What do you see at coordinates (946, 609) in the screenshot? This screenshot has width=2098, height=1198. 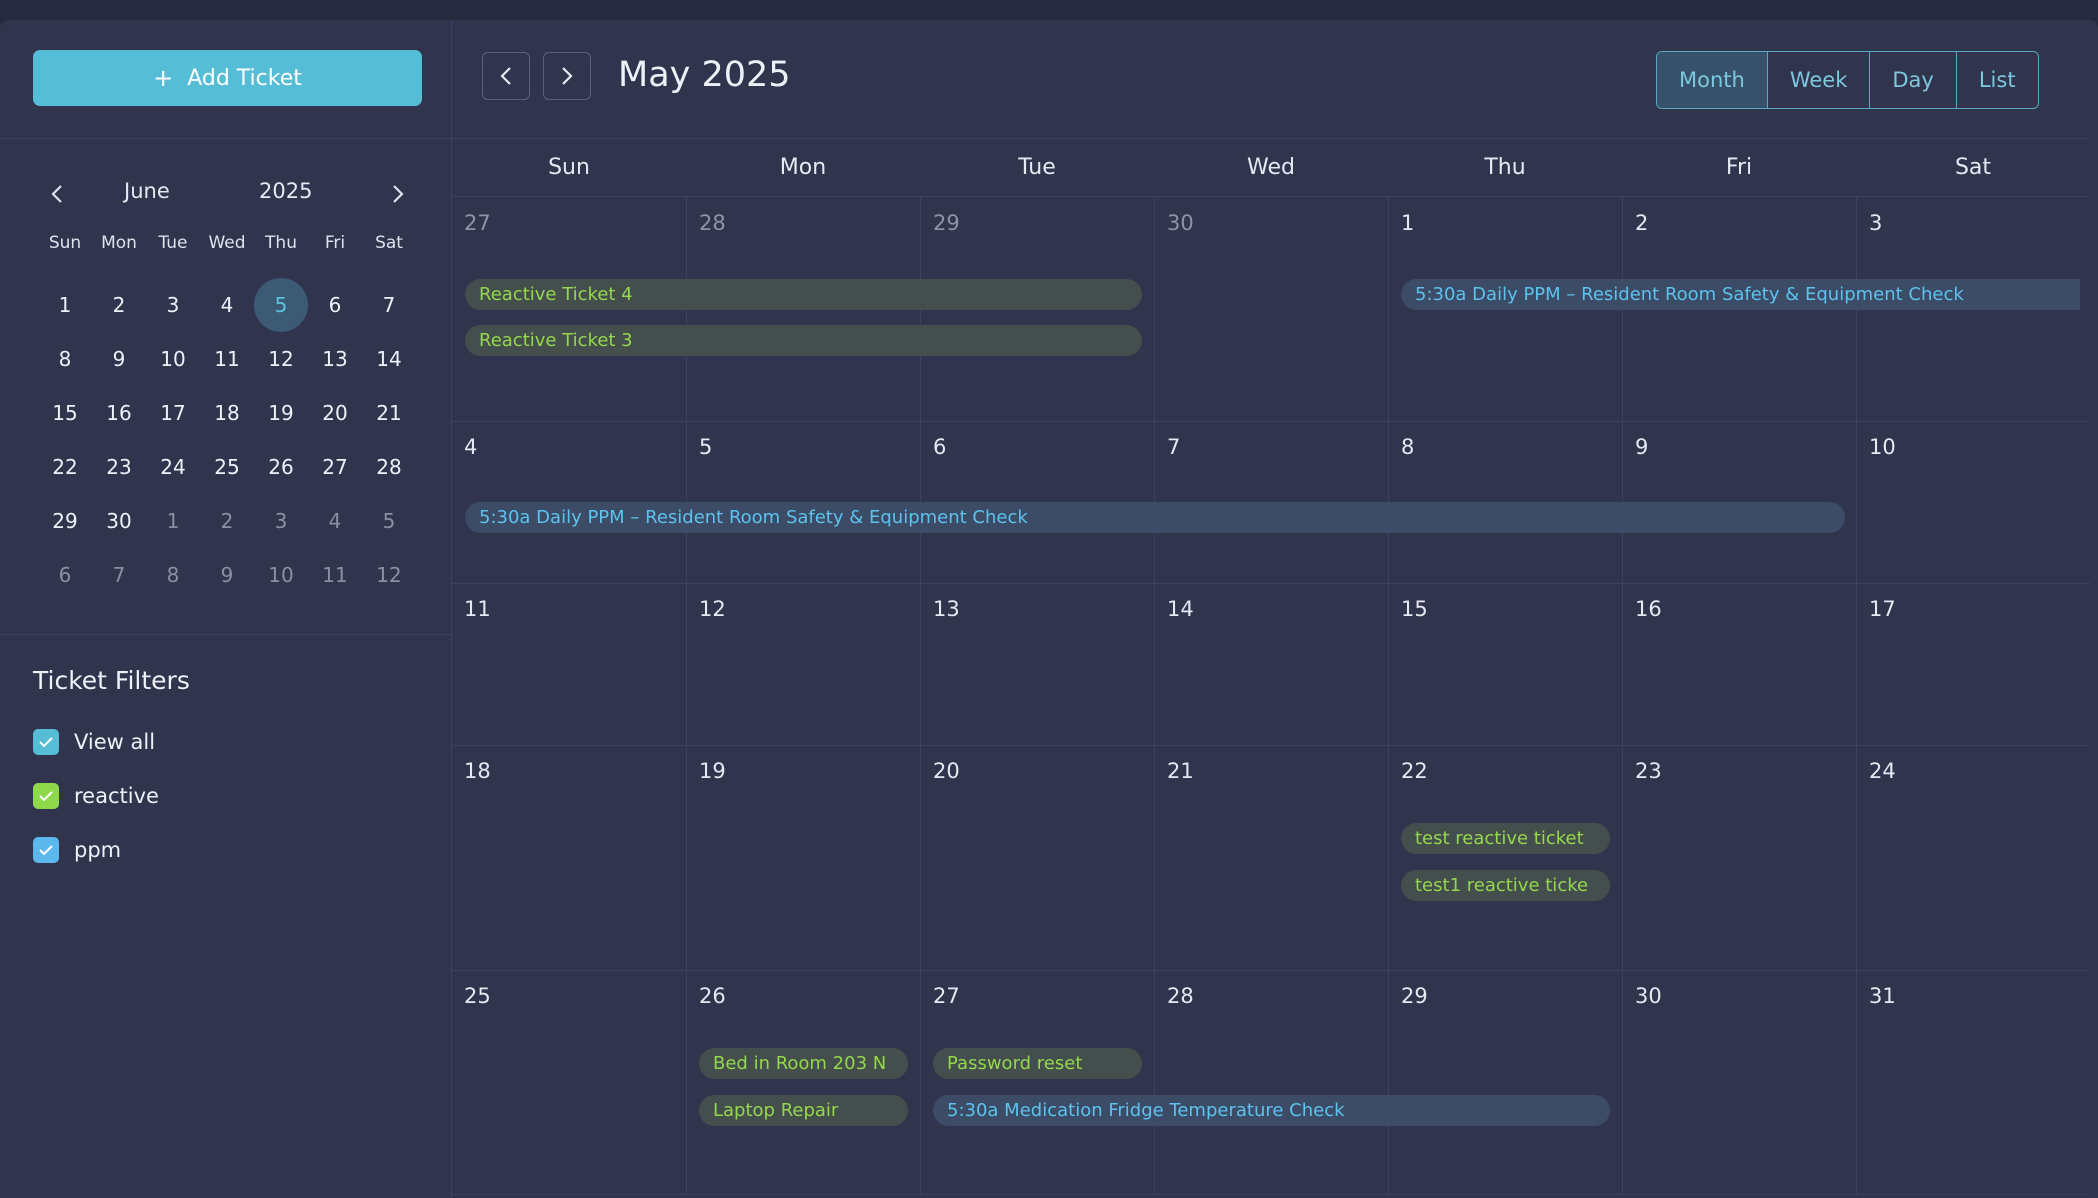 I see `day-number: 13` at bounding box center [946, 609].